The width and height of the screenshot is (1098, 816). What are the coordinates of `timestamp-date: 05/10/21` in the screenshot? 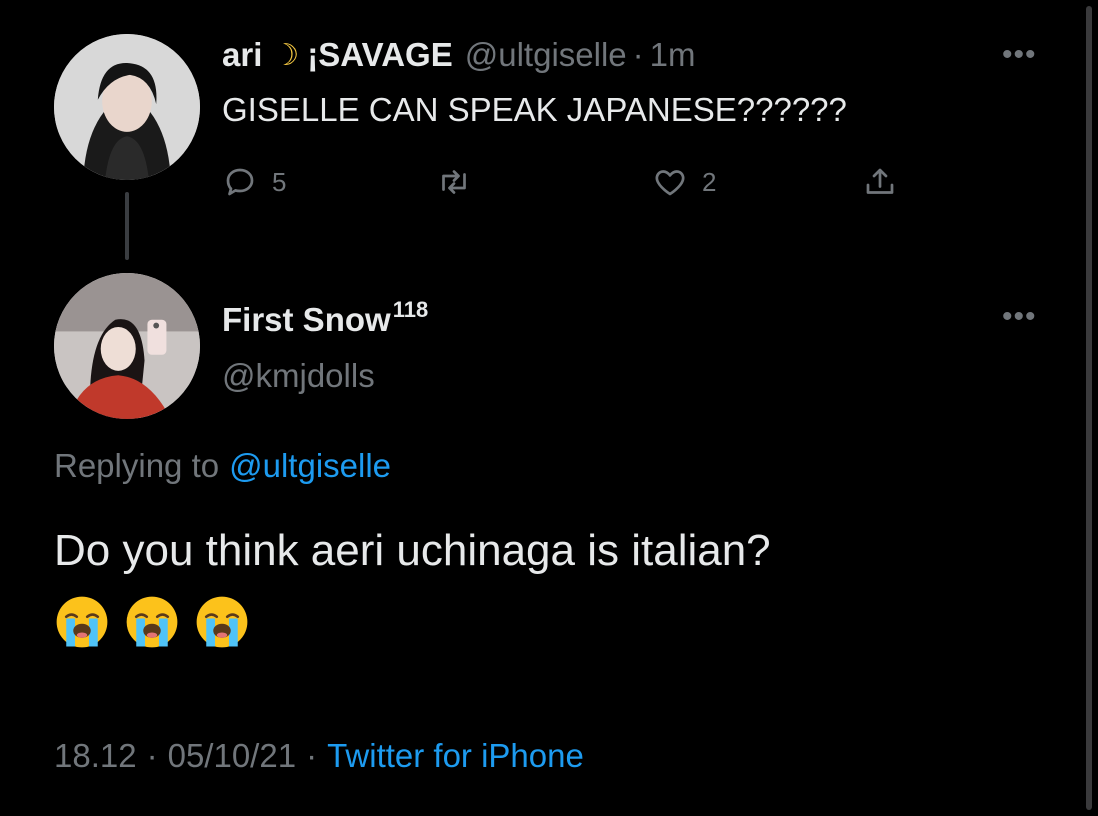 It's located at (232, 756).